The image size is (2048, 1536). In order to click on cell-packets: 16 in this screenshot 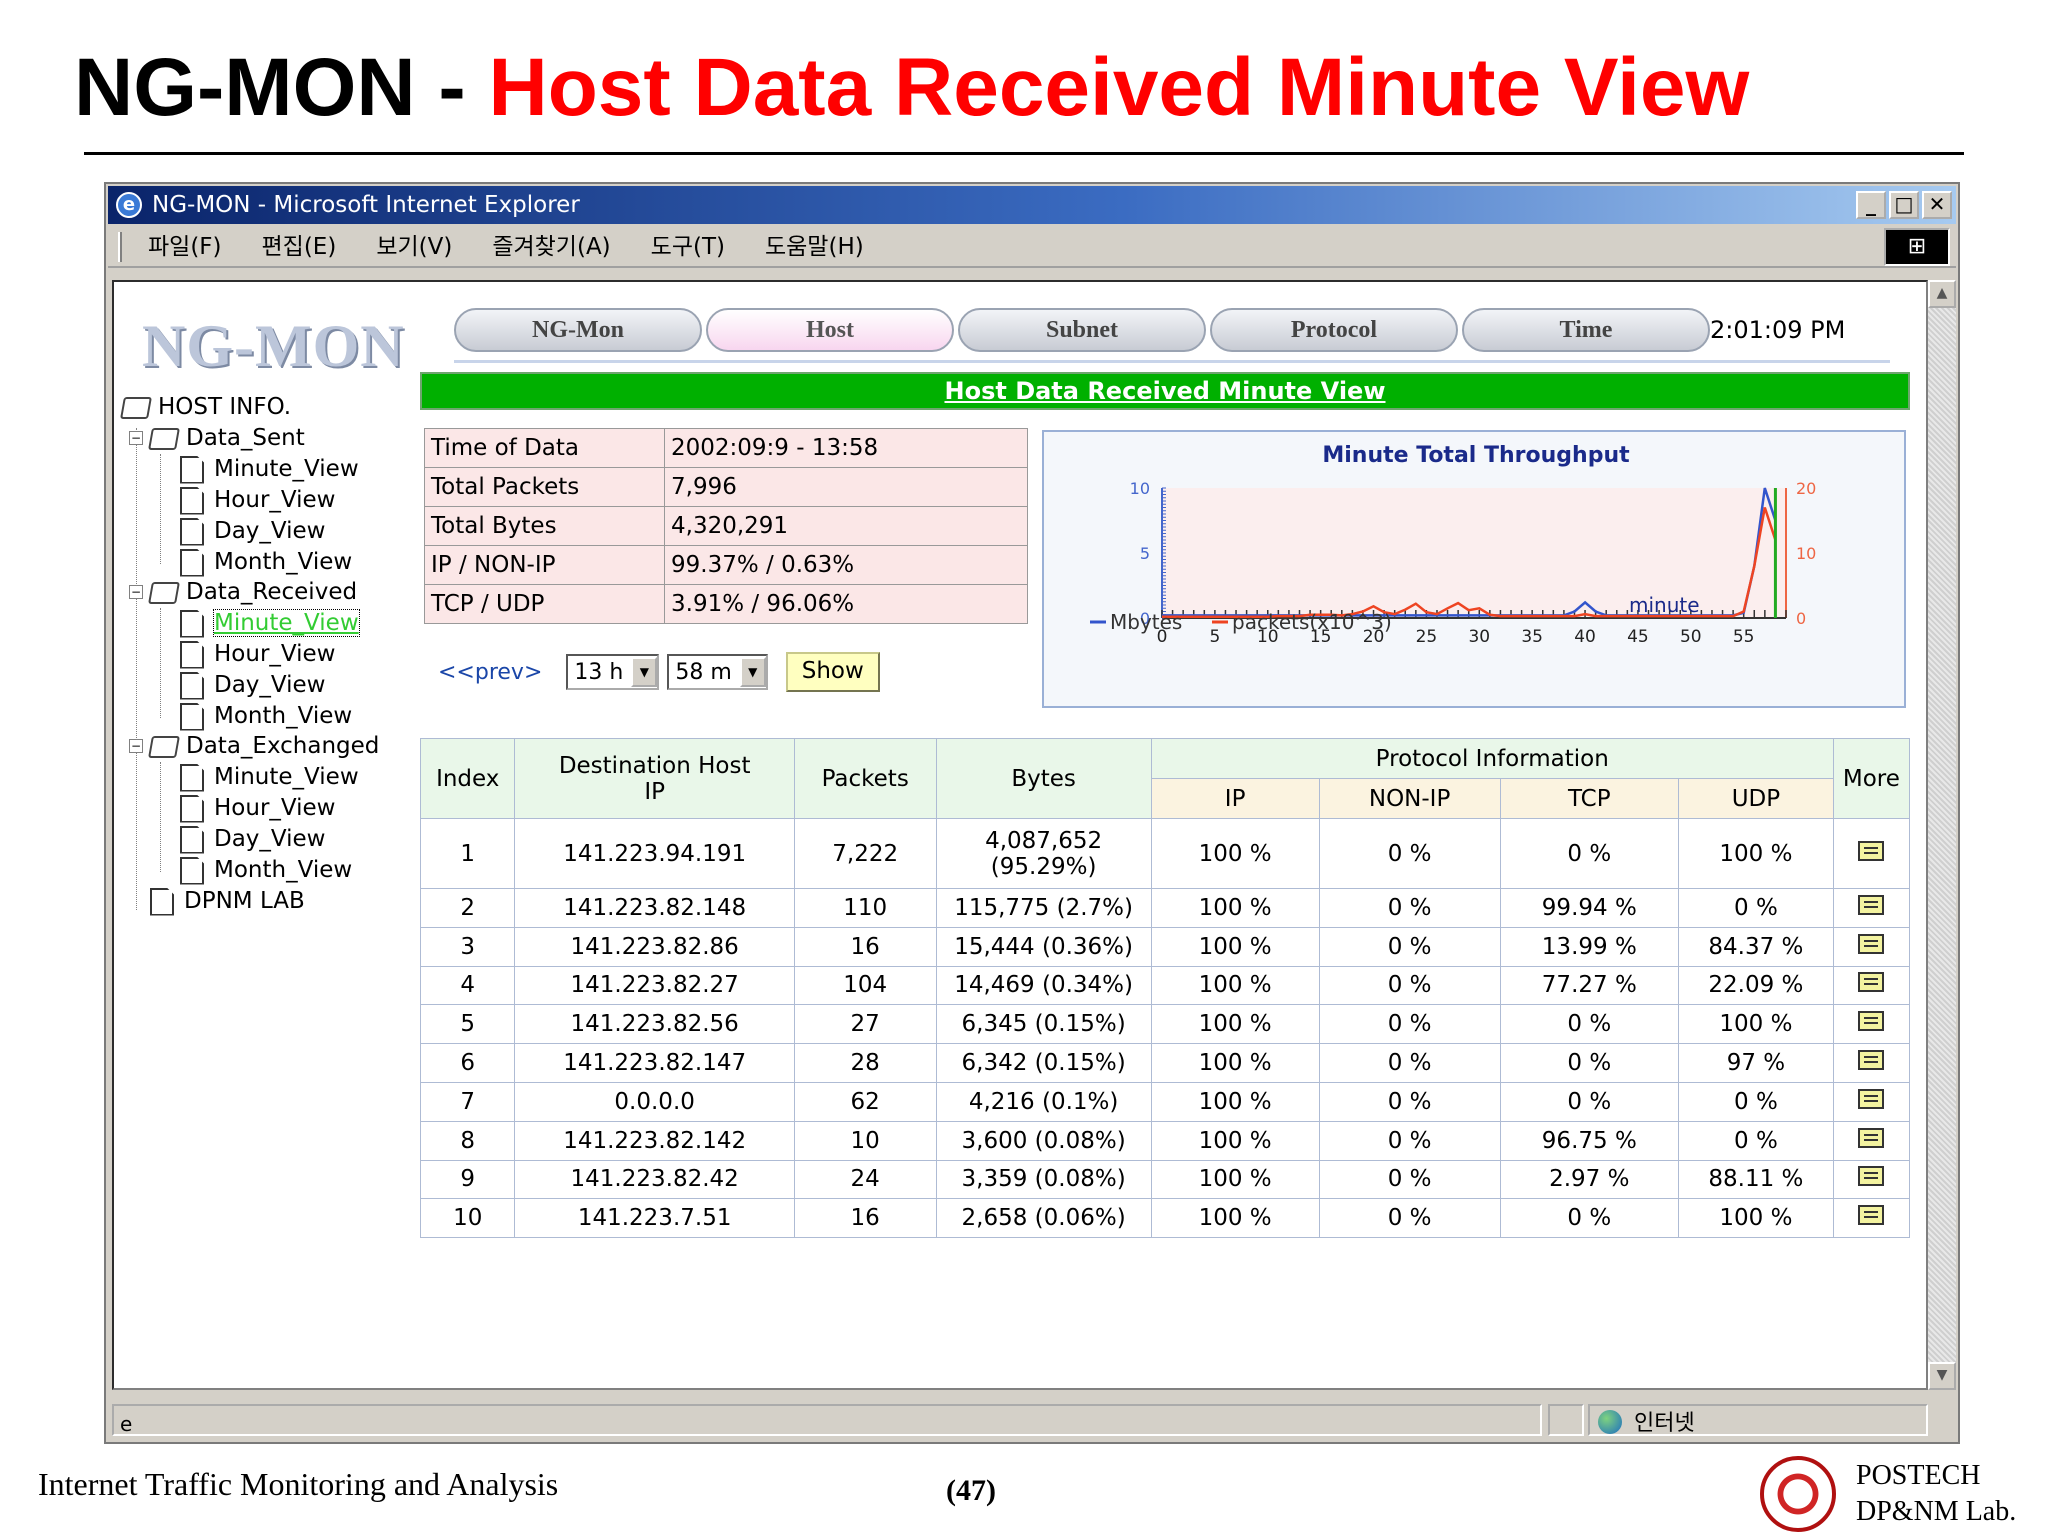, I will do `click(865, 1218)`.